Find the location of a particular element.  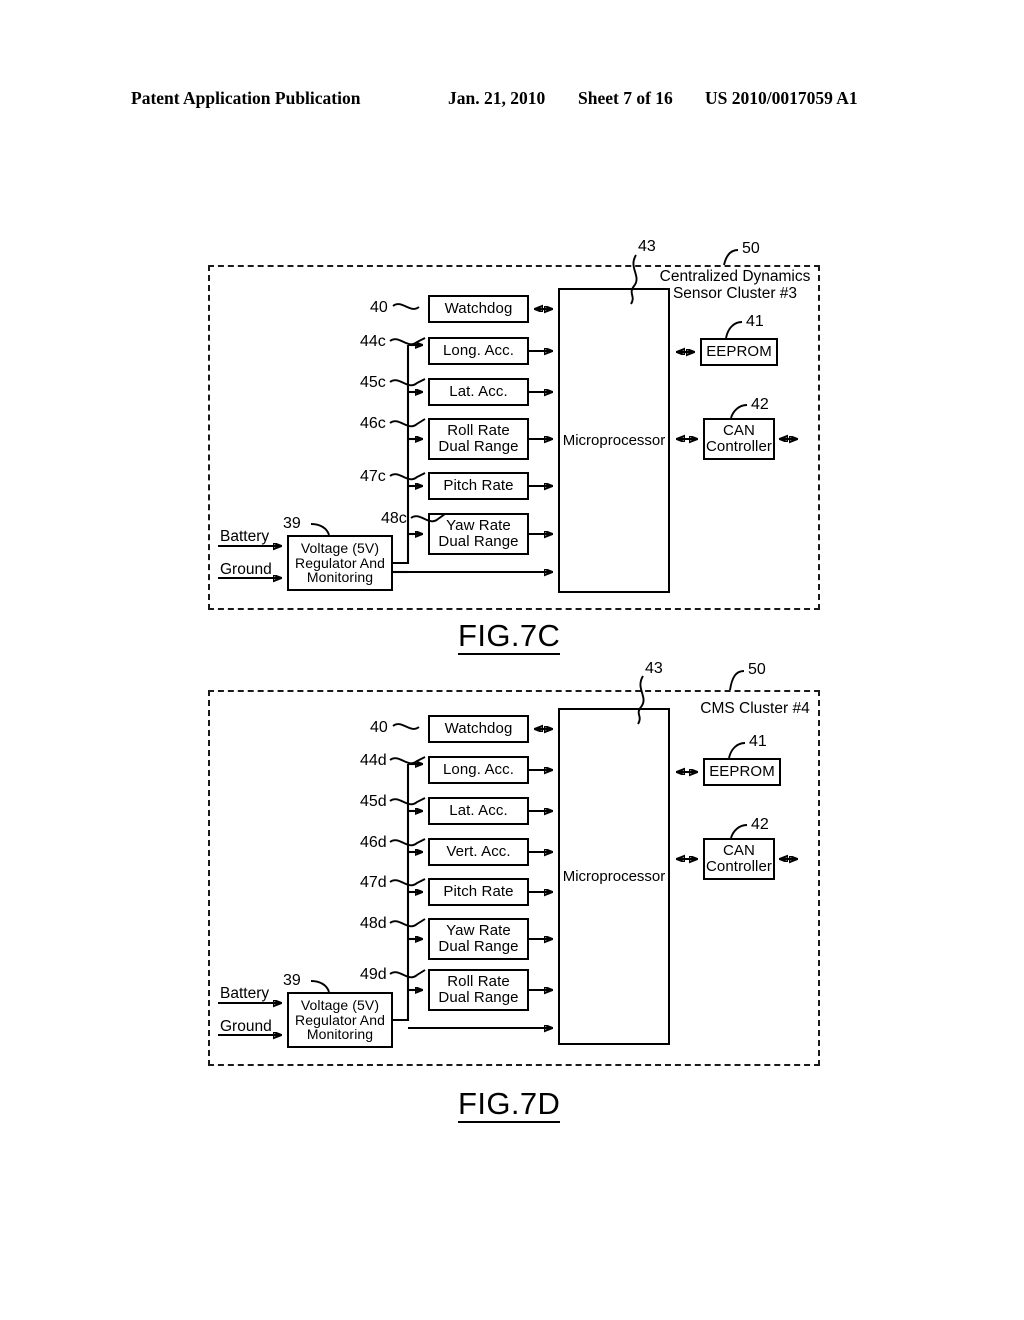

figure-7d-ref-49d: 49d is located at coordinates (373, 974).